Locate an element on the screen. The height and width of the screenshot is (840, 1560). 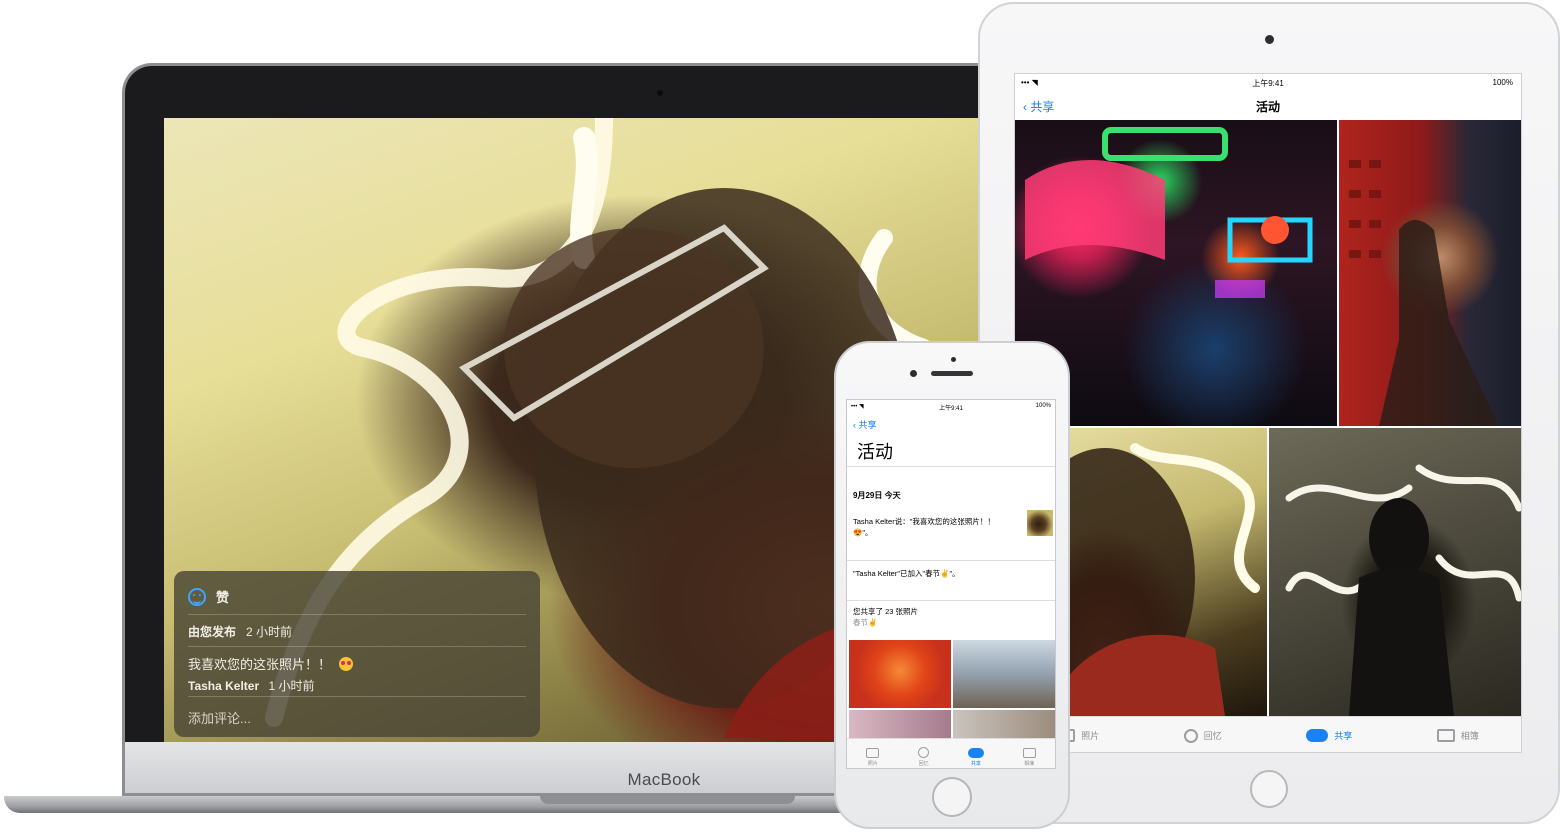
tab-photos: 照片 is located at coordinates (873, 757).